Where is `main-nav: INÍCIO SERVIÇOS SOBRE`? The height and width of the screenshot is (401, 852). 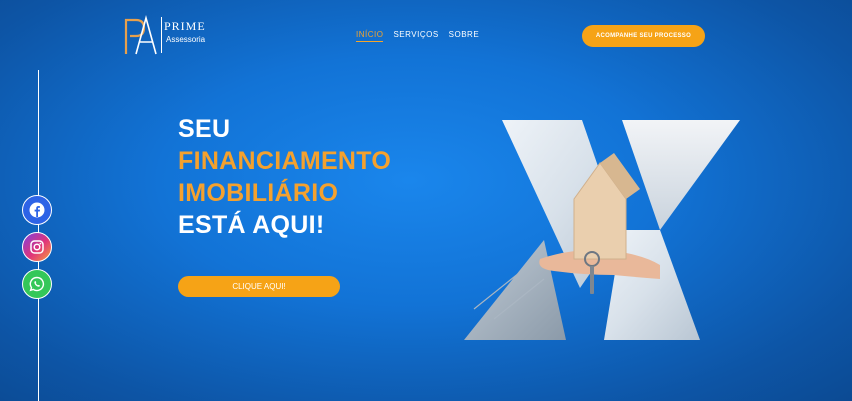
main-nav: INÍCIO SERVIÇOS SOBRE is located at coordinates (417, 36).